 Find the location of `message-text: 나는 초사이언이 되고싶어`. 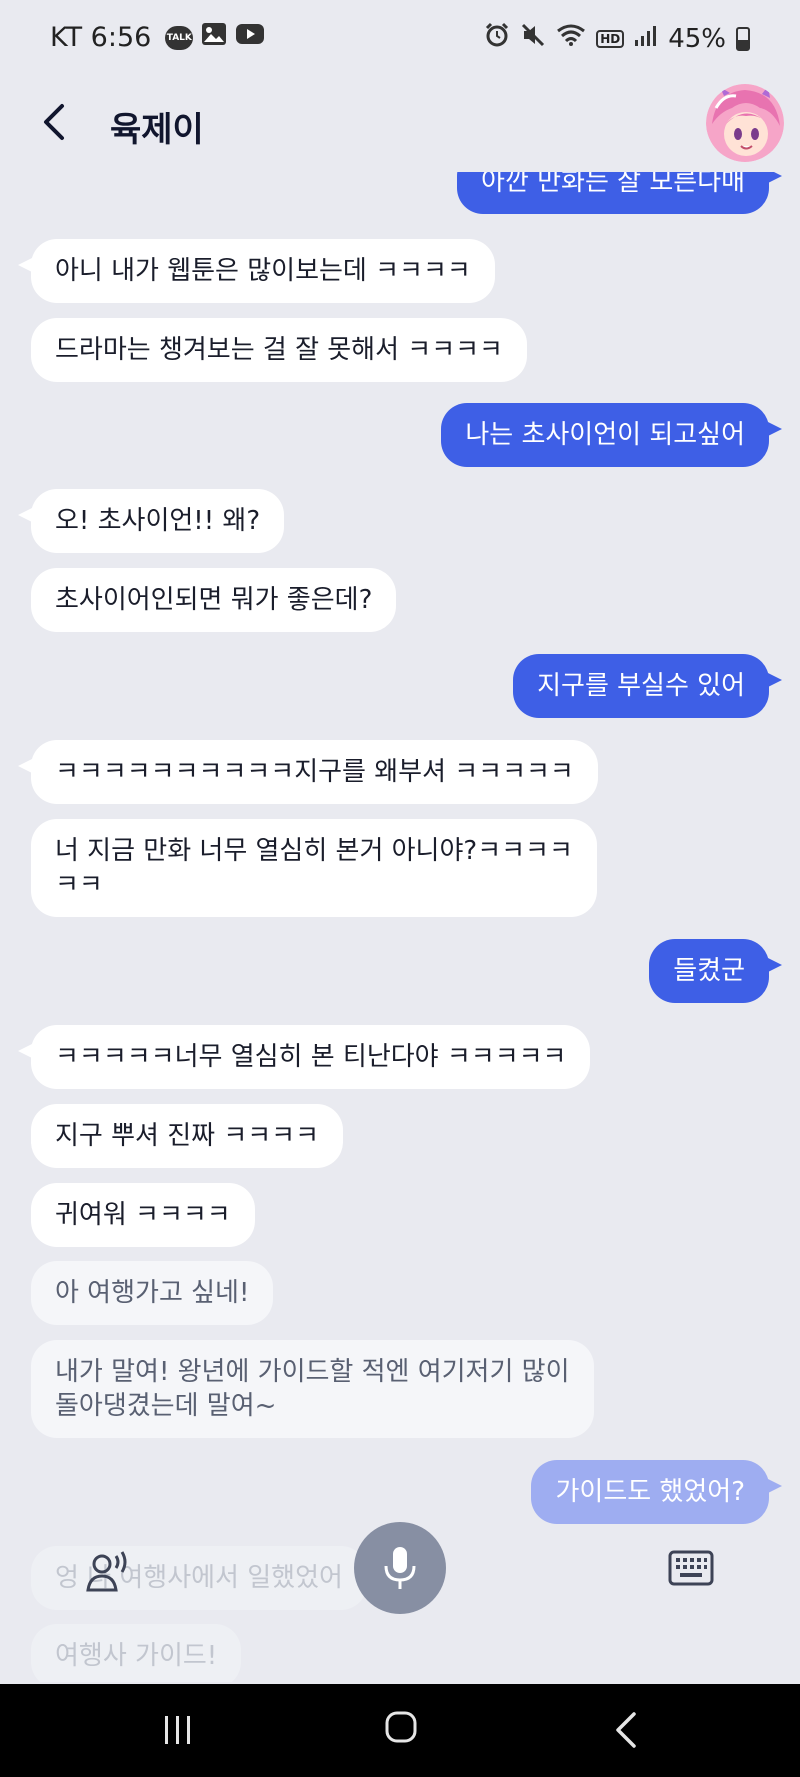

message-text: 나는 초사이언이 되고싶어 is located at coordinates (605, 435).